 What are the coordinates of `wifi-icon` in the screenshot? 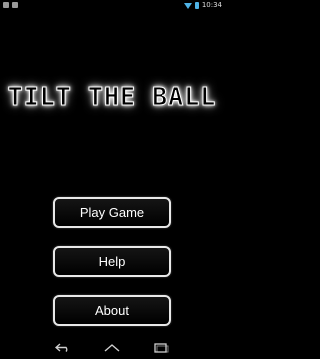 It's located at (187, 5).